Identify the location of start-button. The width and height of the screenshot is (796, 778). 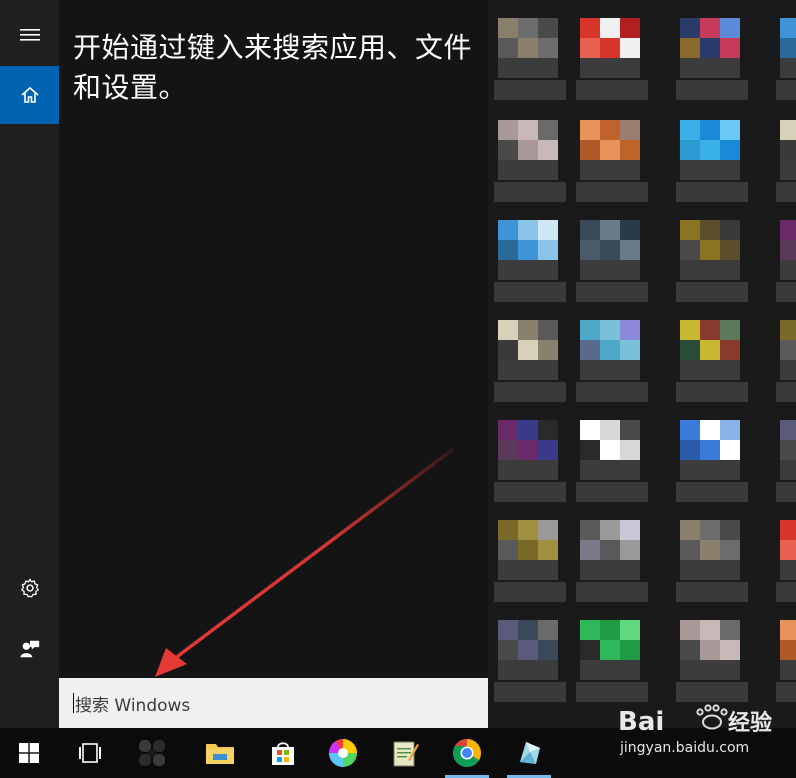
(29, 753).